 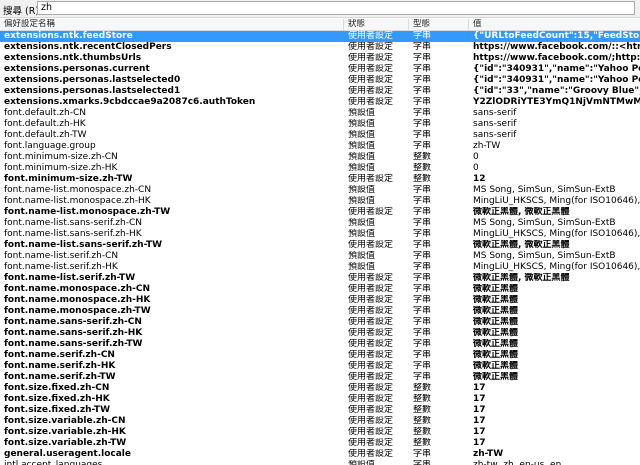 I want to click on table-row: font.name.serif.zh-TW 使用者設定 字串 微軟正黑體, so click(x=320, y=377).